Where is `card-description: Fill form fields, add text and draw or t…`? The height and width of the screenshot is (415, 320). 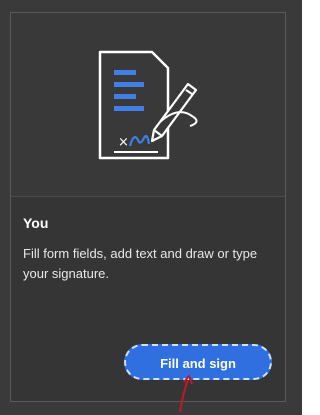
card-description: Fill form fields, add text and draw or t… is located at coordinates (140, 263).